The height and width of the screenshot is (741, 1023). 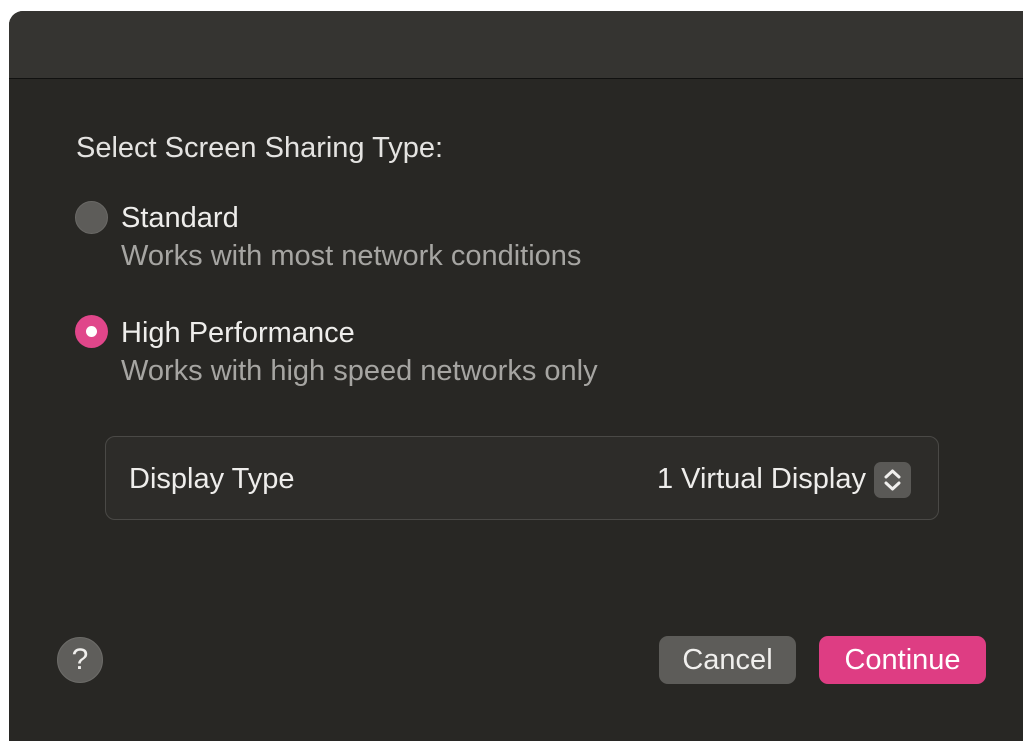 What do you see at coordinates (522, 478) in the screenshot?
I see `display-type-row: Display Type 1 Virtual Display` at bounding box center [522, 478].